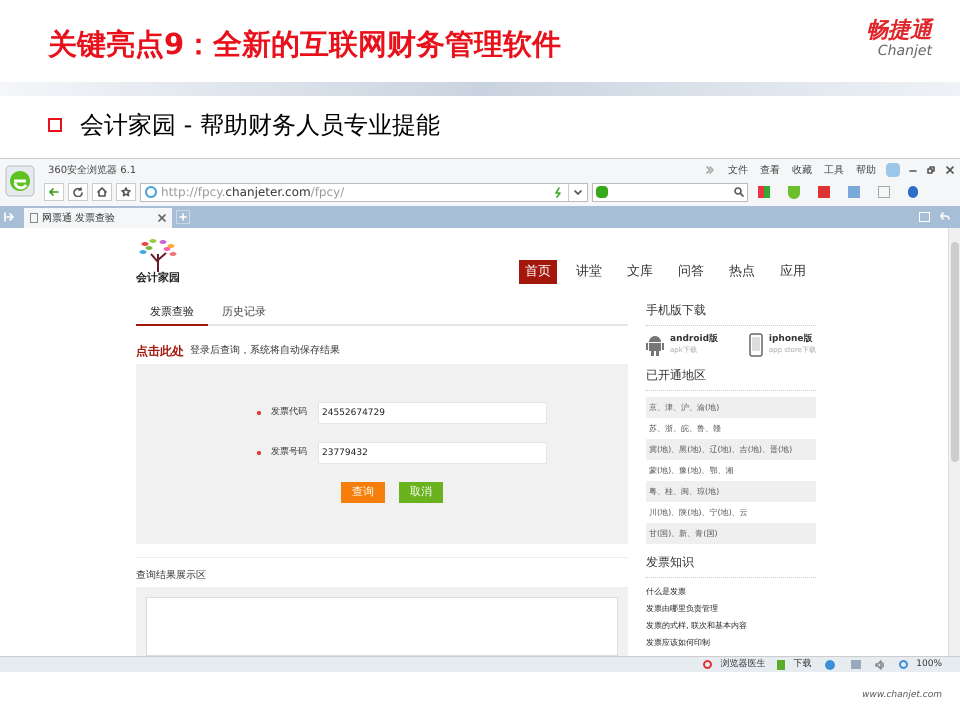 Image resolution: width=960 pixels, height=720 pixels. What do you see at coordinates (640, 272) in the screenshot?
I see `nav-link: 文库` at bounding box center [640, 272].